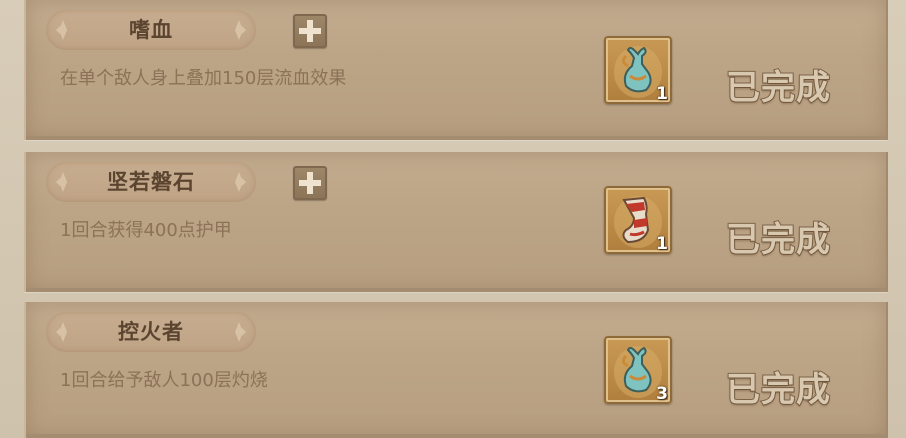 This screenshot has width=906, height=438. Describe the element at coordinates (203, 78) in the screenshot. I see `achievement-description: 在单个敌人身上叠加150层流血效果` at that location.